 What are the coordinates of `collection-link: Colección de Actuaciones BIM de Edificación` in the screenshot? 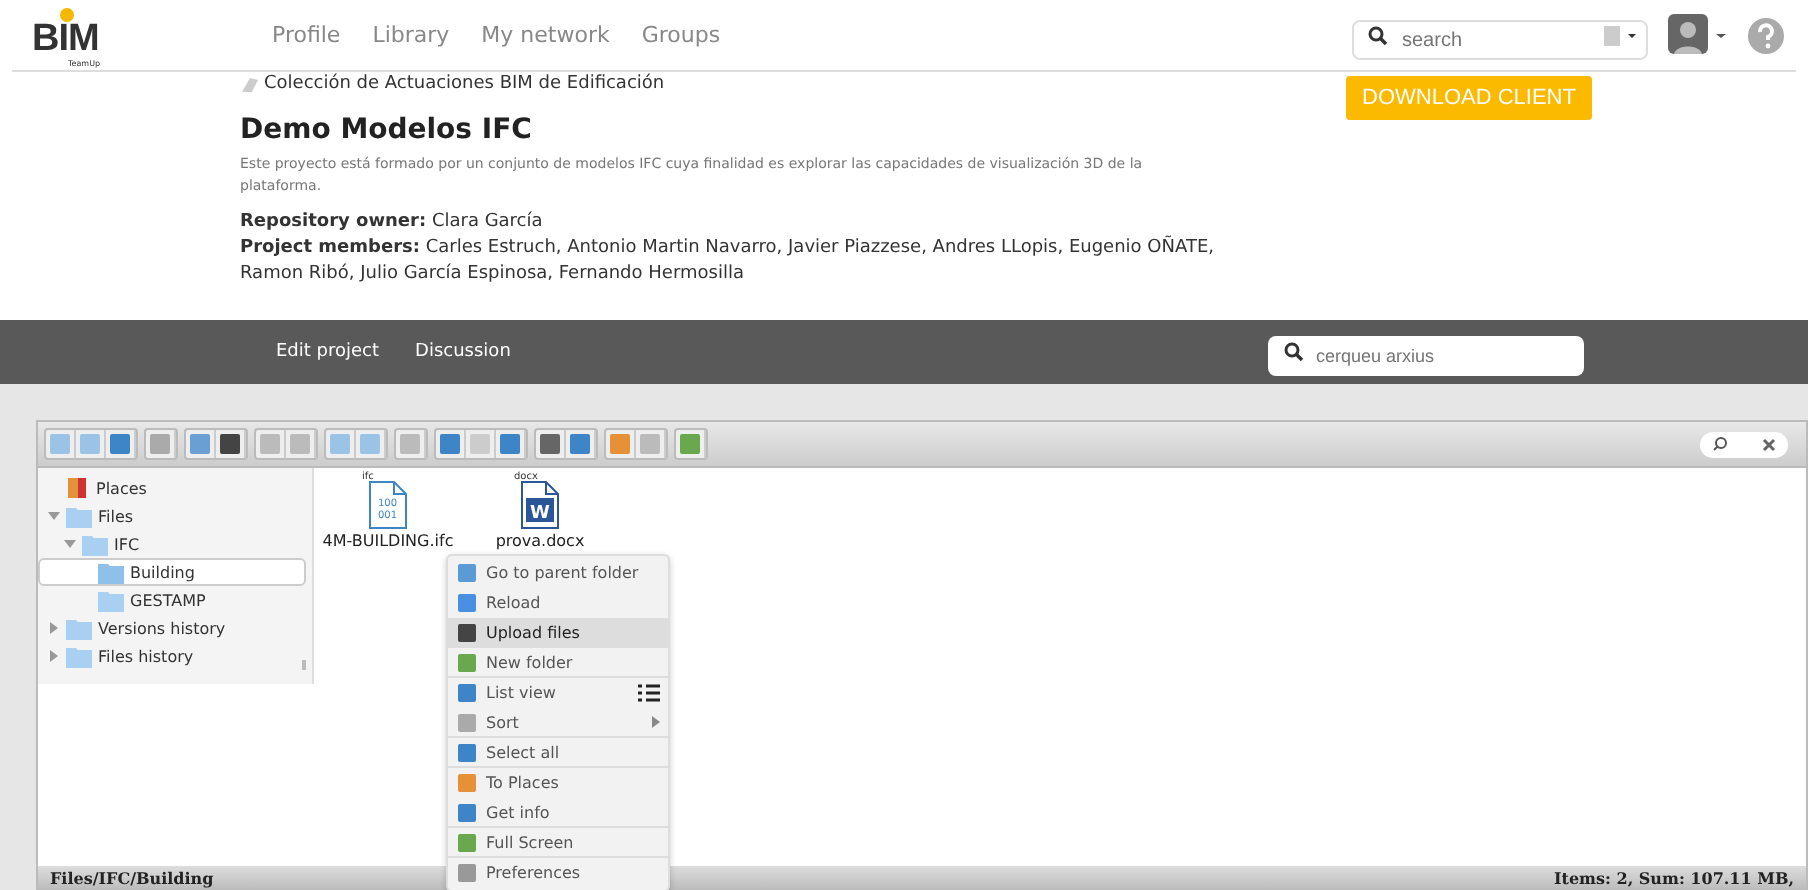 It's located at (464, 84).